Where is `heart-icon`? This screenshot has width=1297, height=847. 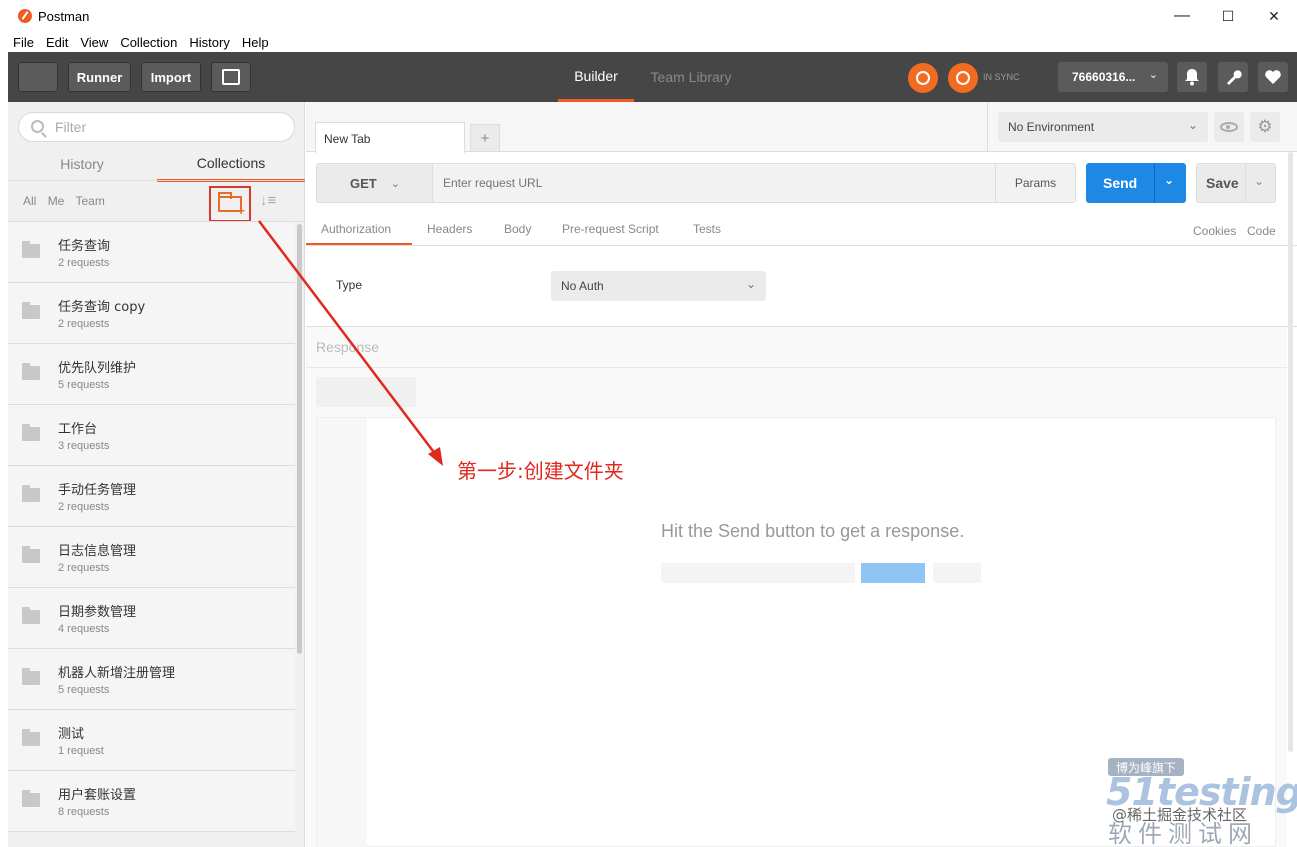 heart-icon is located at coordinates (1273, 77).